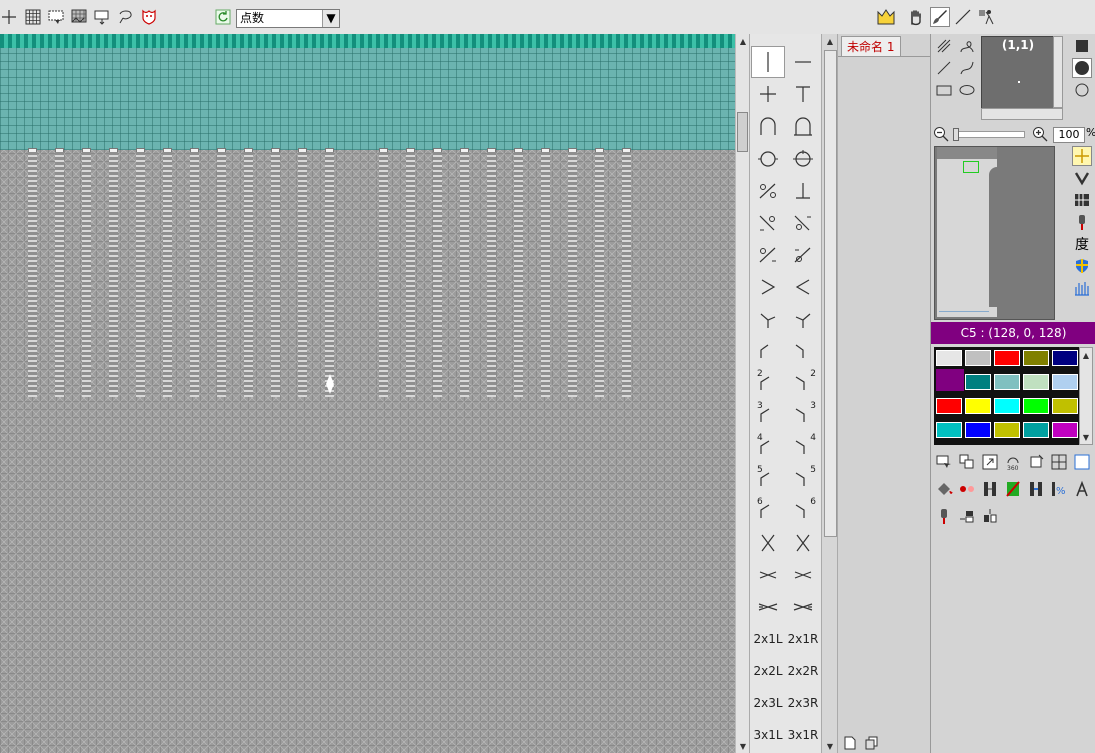 The image size is (1095, 753). What do you see at coordinates (803, 415) in the screenshot?
I see `stitch-transfer-right-3: 3` at bounding box center [803, 415].